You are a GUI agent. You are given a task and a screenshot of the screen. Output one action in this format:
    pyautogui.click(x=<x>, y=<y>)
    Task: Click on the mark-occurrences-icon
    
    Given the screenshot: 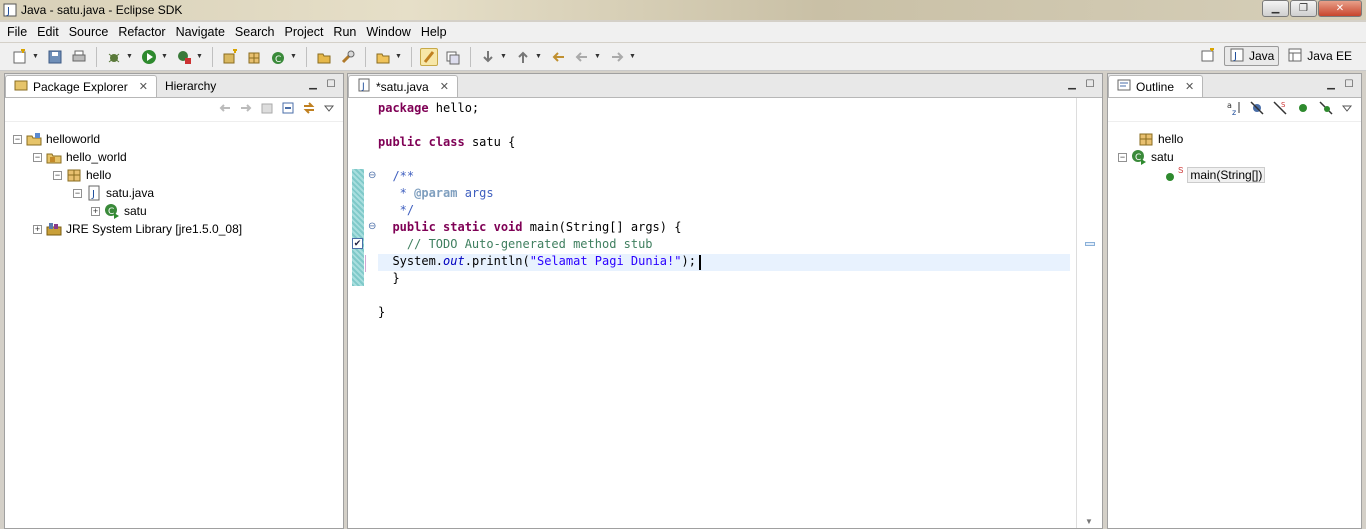 What is the action you would take?
    pyautogui.click(x=429, y=56)
    